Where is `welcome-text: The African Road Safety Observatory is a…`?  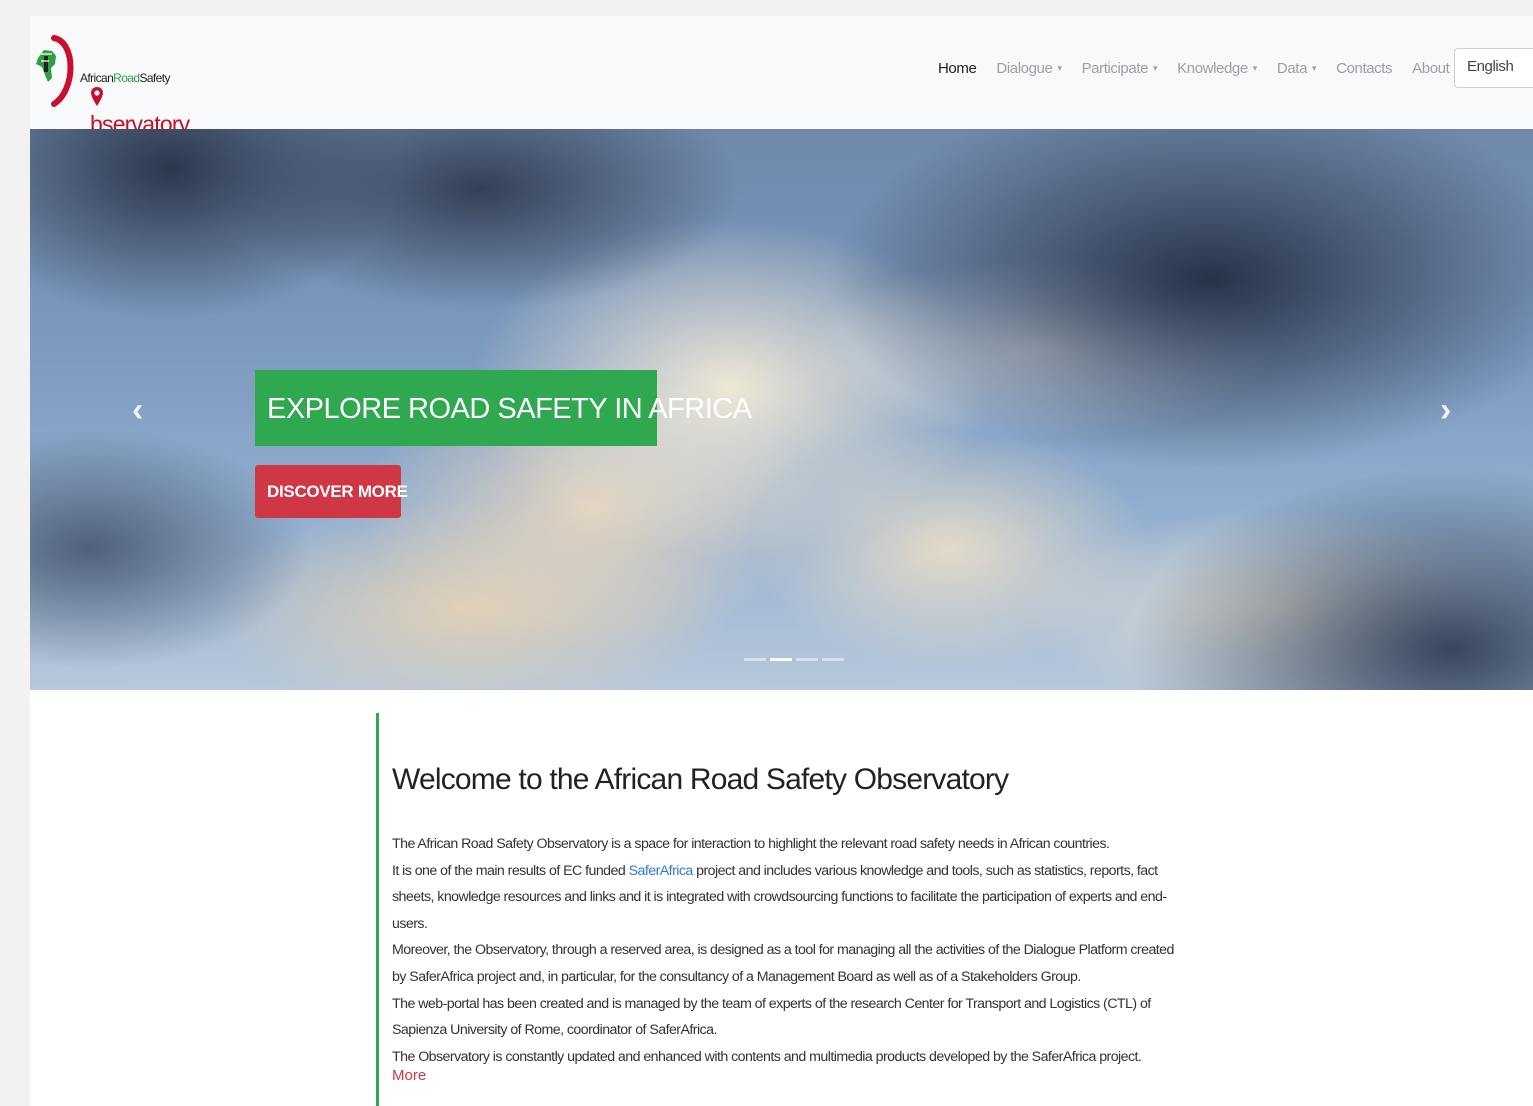 welcome-text: The African Road Safety Observatory is a… is located at coordinates (787, 950).